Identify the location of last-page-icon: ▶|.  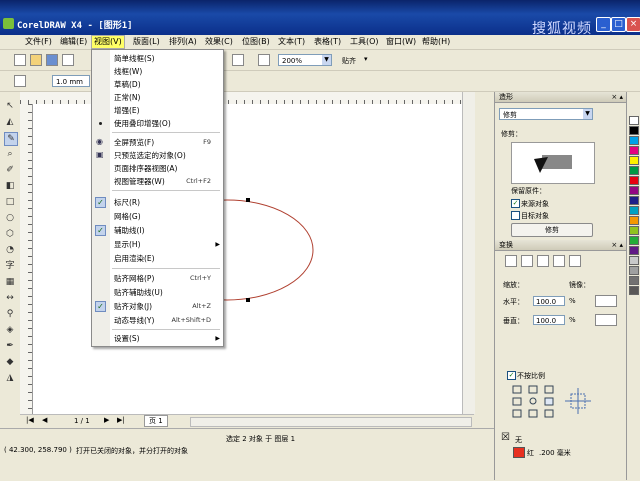
(121, 420).